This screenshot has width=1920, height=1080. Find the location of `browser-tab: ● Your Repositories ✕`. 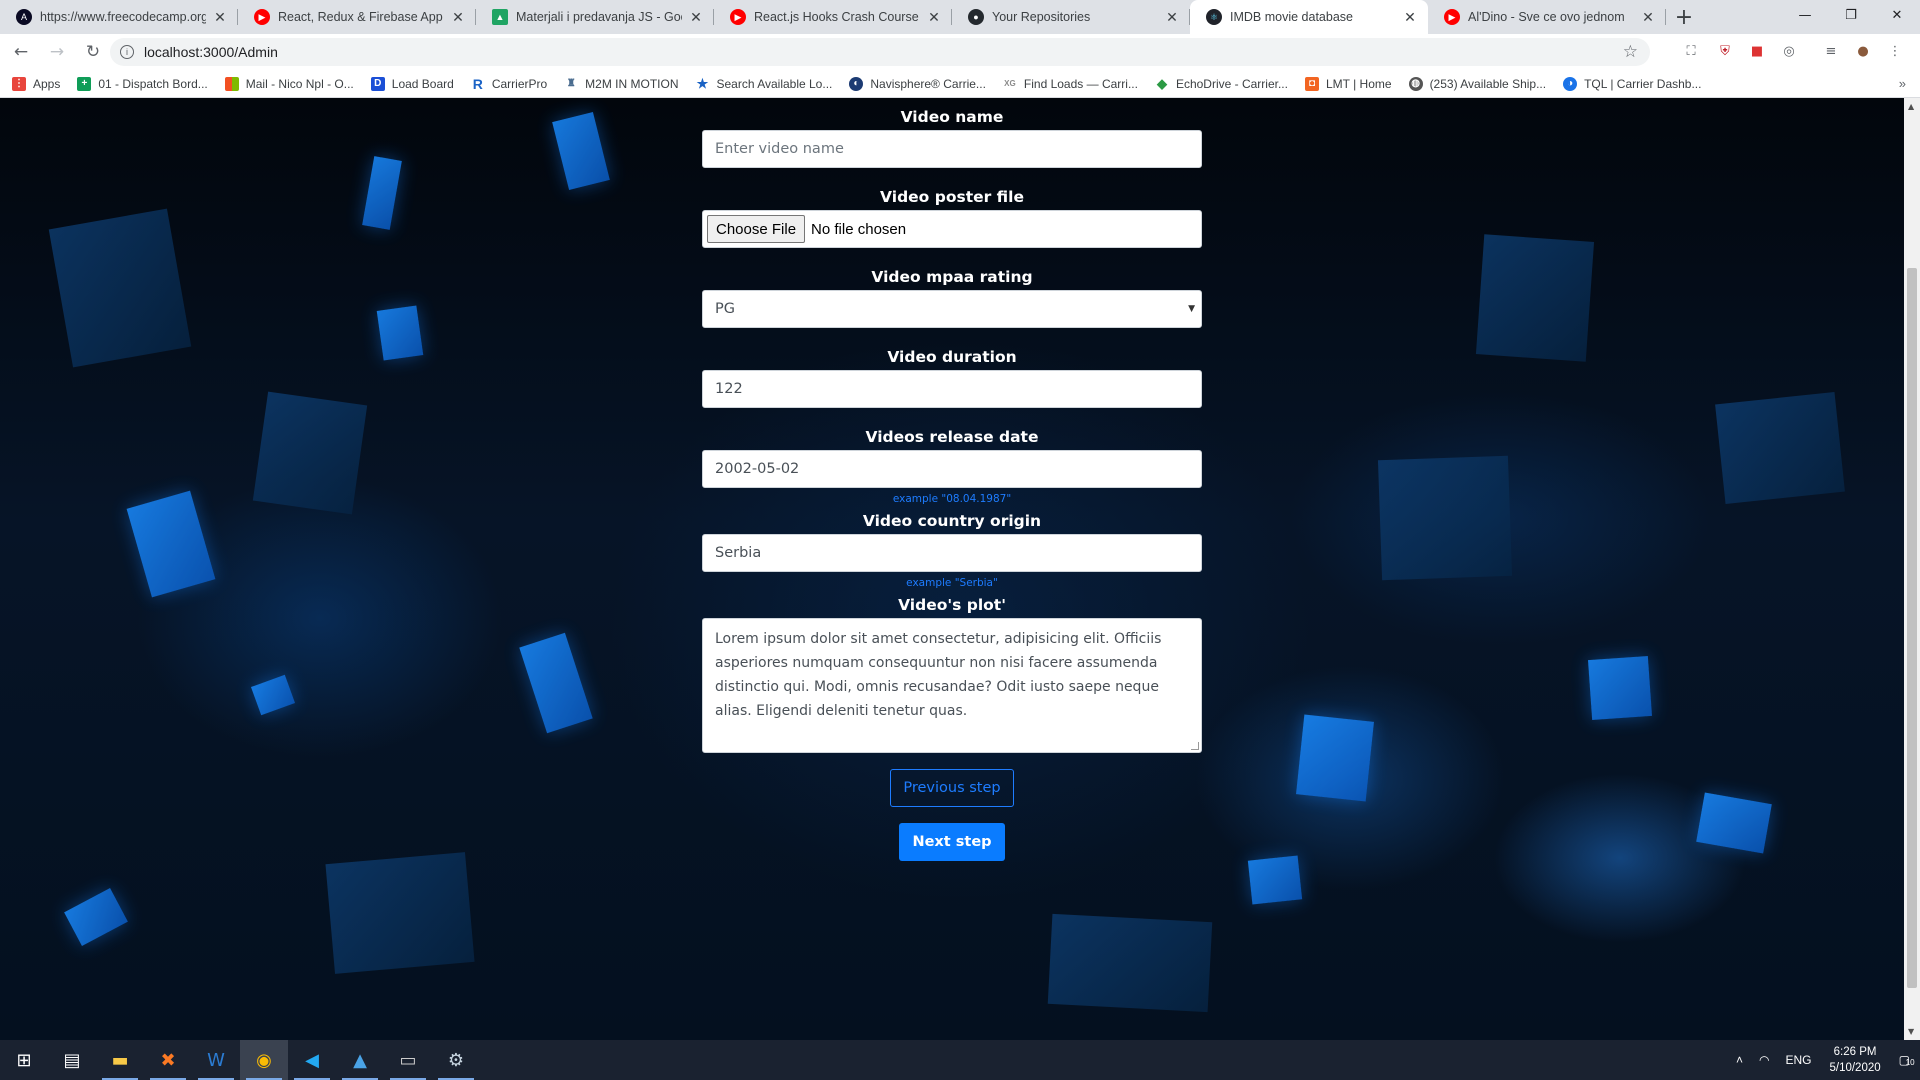

browser-tab: ● Your Repositories ✕ is located at coordinates (1071, 17).